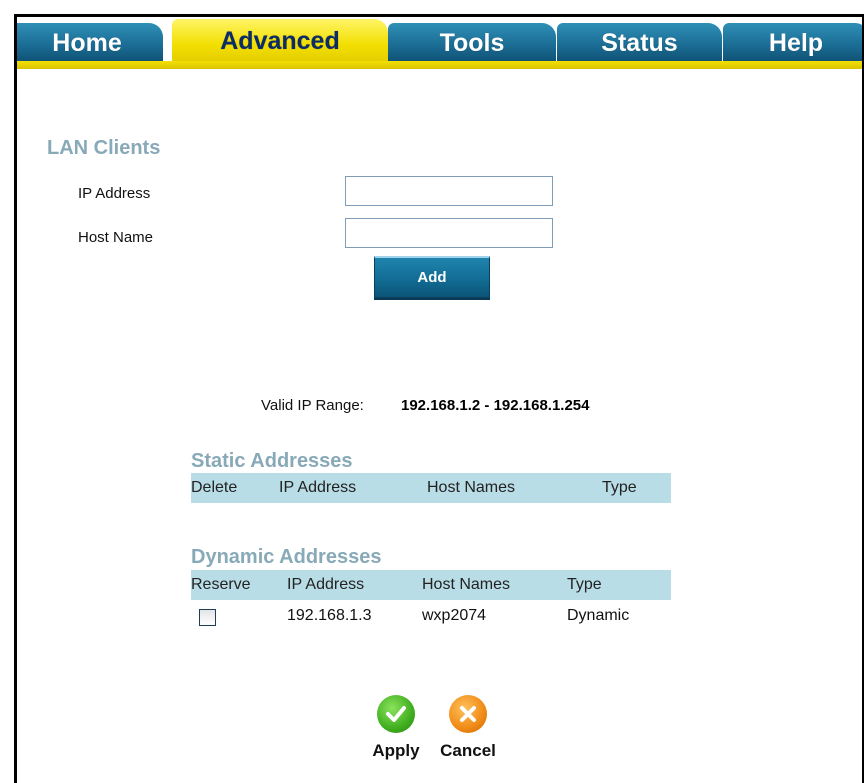  Describe the element at coordinates (104, 148) in the screenshot. I see `lan-clients-title: LAN Clients` at that location.